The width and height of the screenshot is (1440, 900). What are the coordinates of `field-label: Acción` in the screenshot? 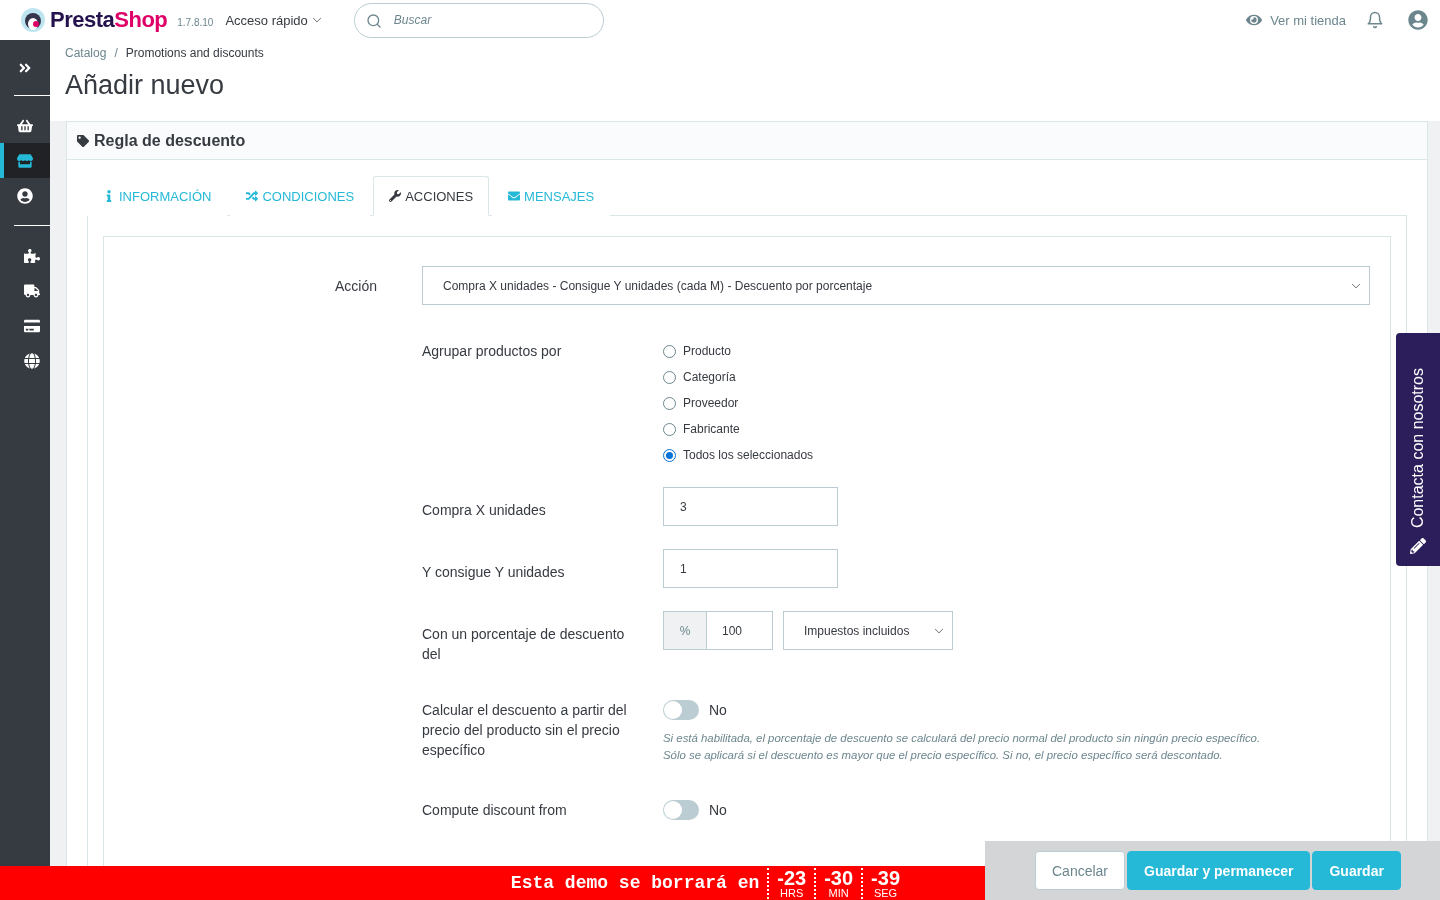 It's located at (355, 285).